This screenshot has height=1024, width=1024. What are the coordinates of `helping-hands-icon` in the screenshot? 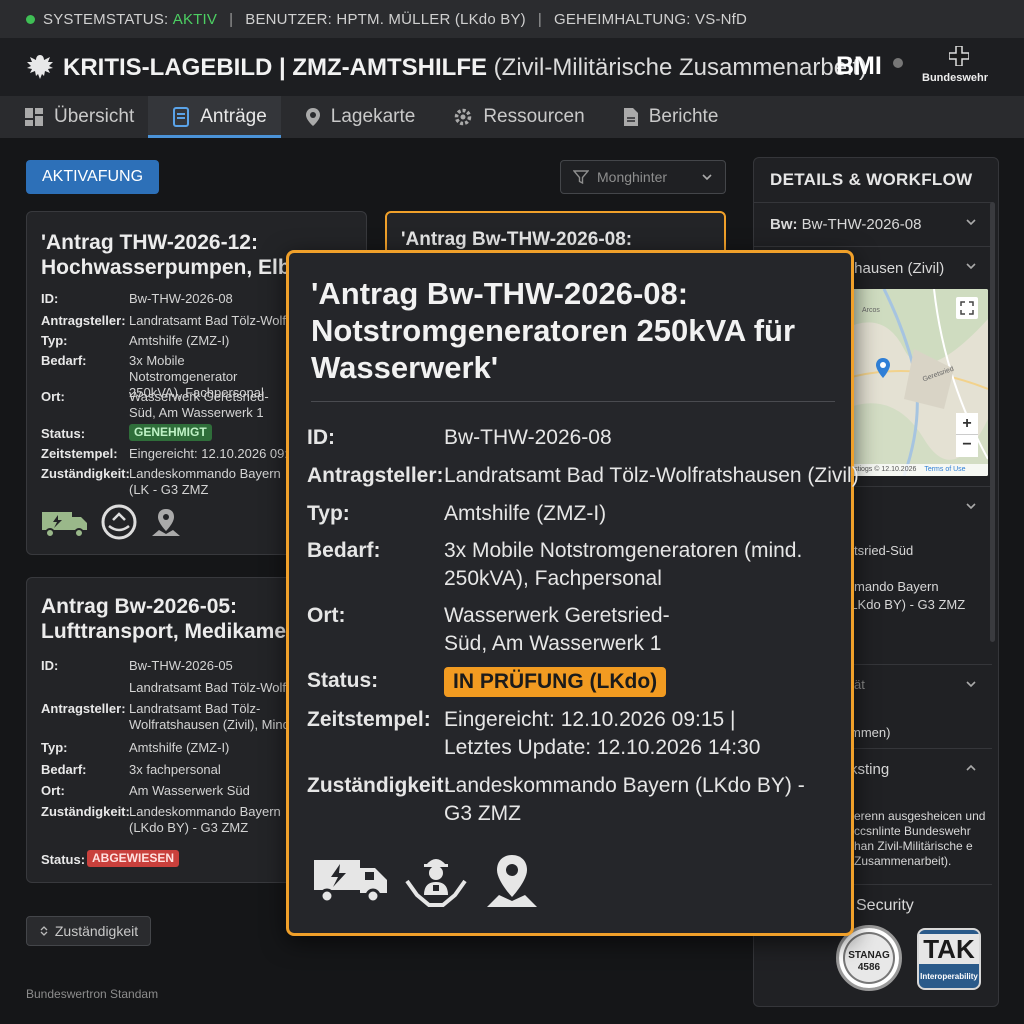 It's located at (119, 522).